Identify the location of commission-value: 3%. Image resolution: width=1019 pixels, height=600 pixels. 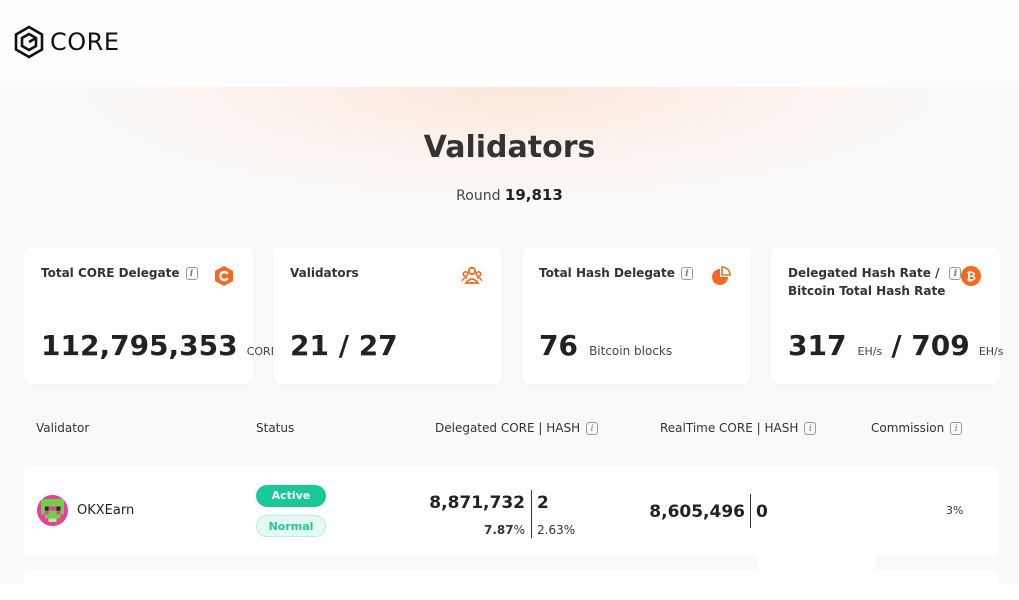
(955, 510).